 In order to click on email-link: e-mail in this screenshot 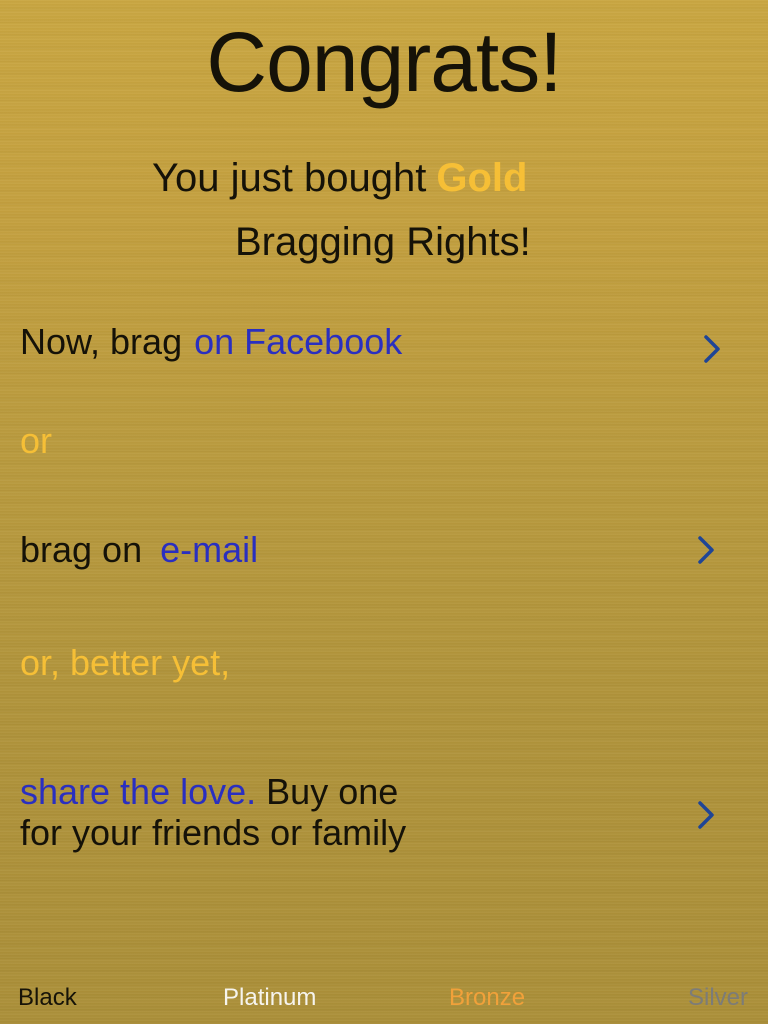, I will do `click(209, 549)`.